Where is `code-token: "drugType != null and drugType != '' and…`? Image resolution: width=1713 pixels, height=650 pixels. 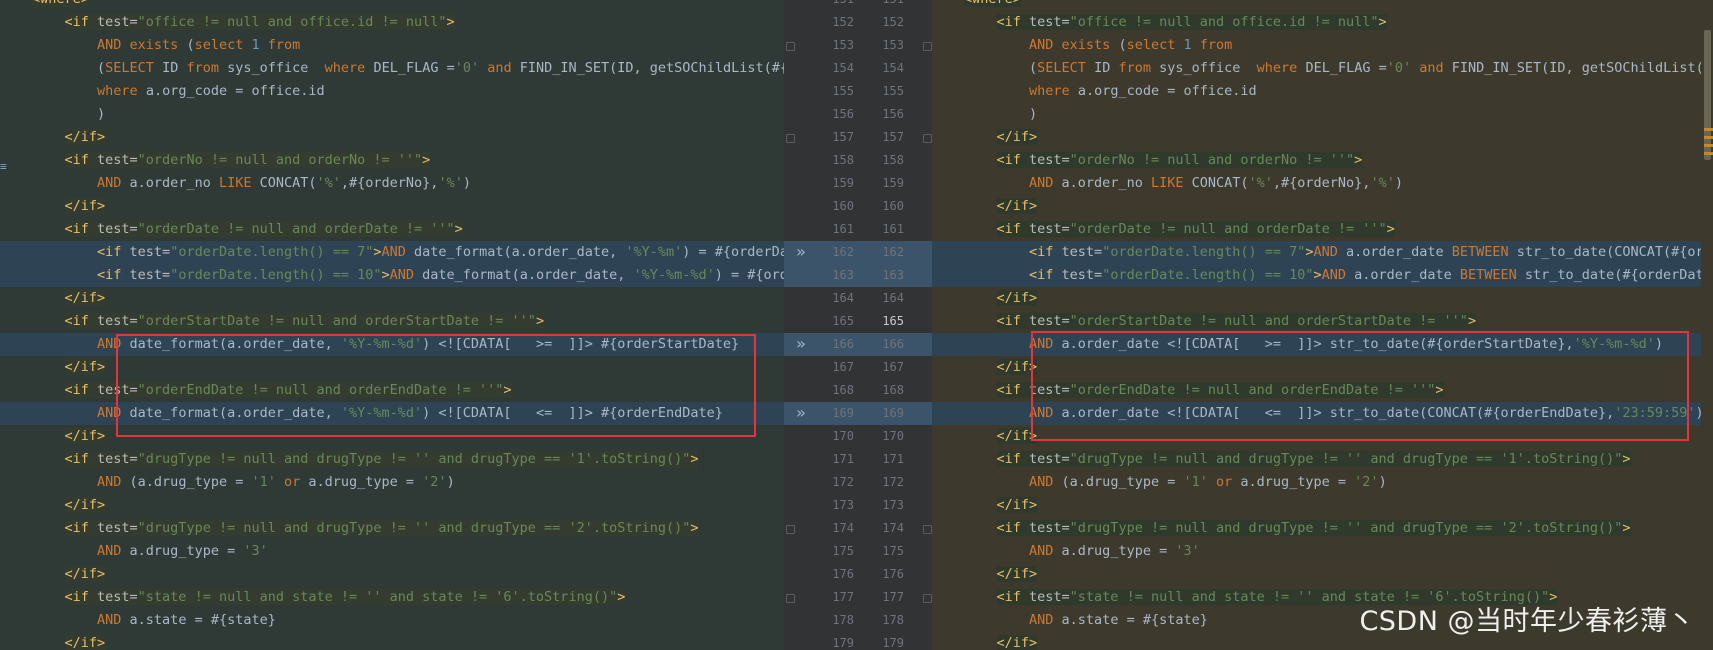
code-token: "drugType != null and drugType != '' and… is located at coordinates (1346, 459).